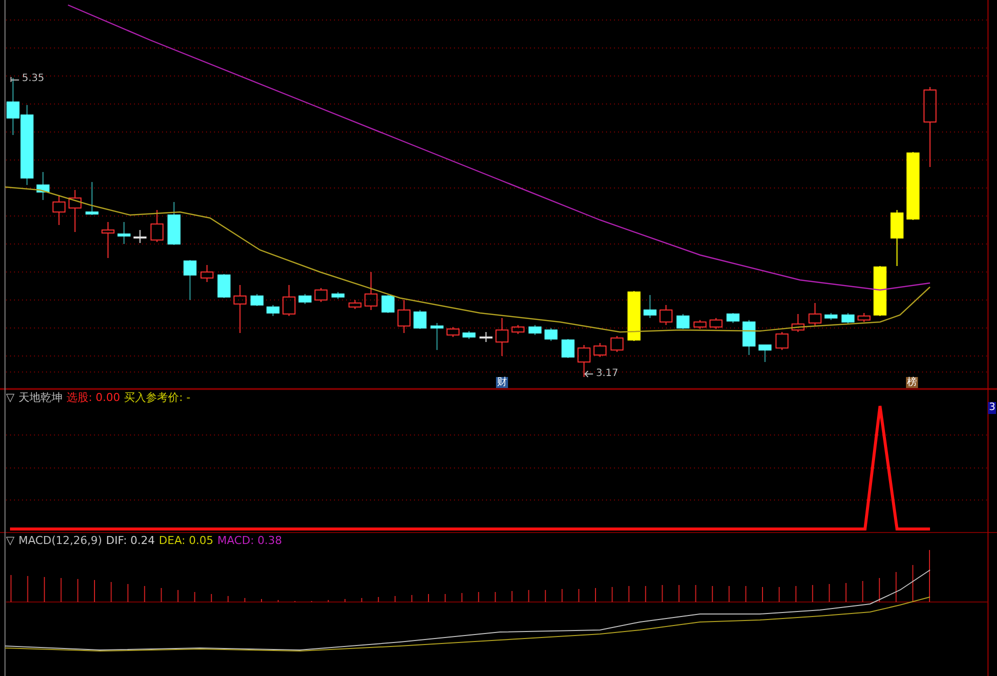 The image size is (997, 676). What do you see at coordinates (912, 382) in the screenshot?
I see `event-marker: 榜` at bounding box center [912, 382].